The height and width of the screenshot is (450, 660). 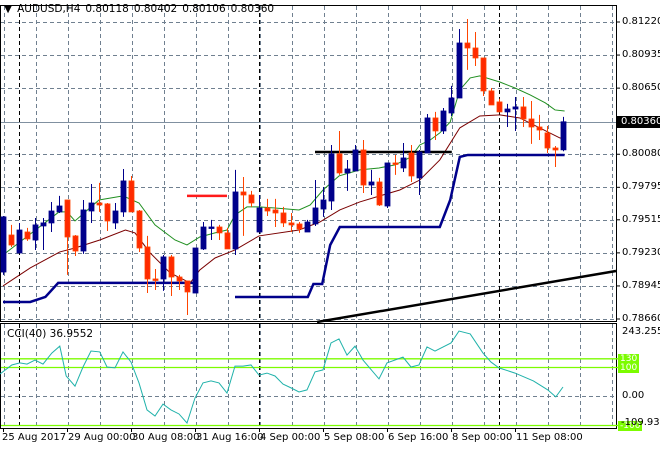 I want to click on time-label: 6 Sep 16:00, so click(x=418, y=437).